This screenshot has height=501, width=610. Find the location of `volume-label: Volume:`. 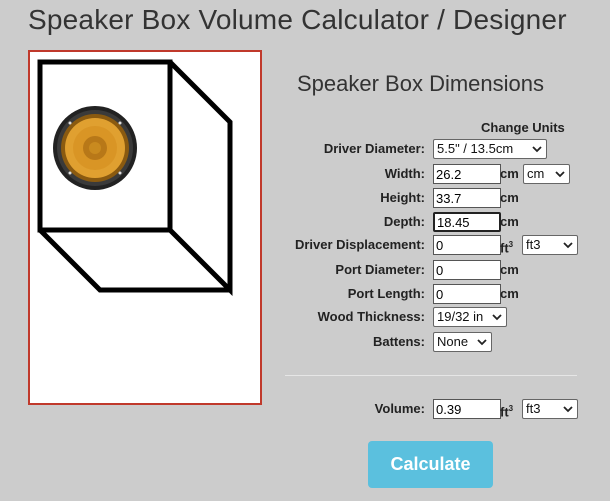

volume-label: Volume: is located at coordinates (399, 408).